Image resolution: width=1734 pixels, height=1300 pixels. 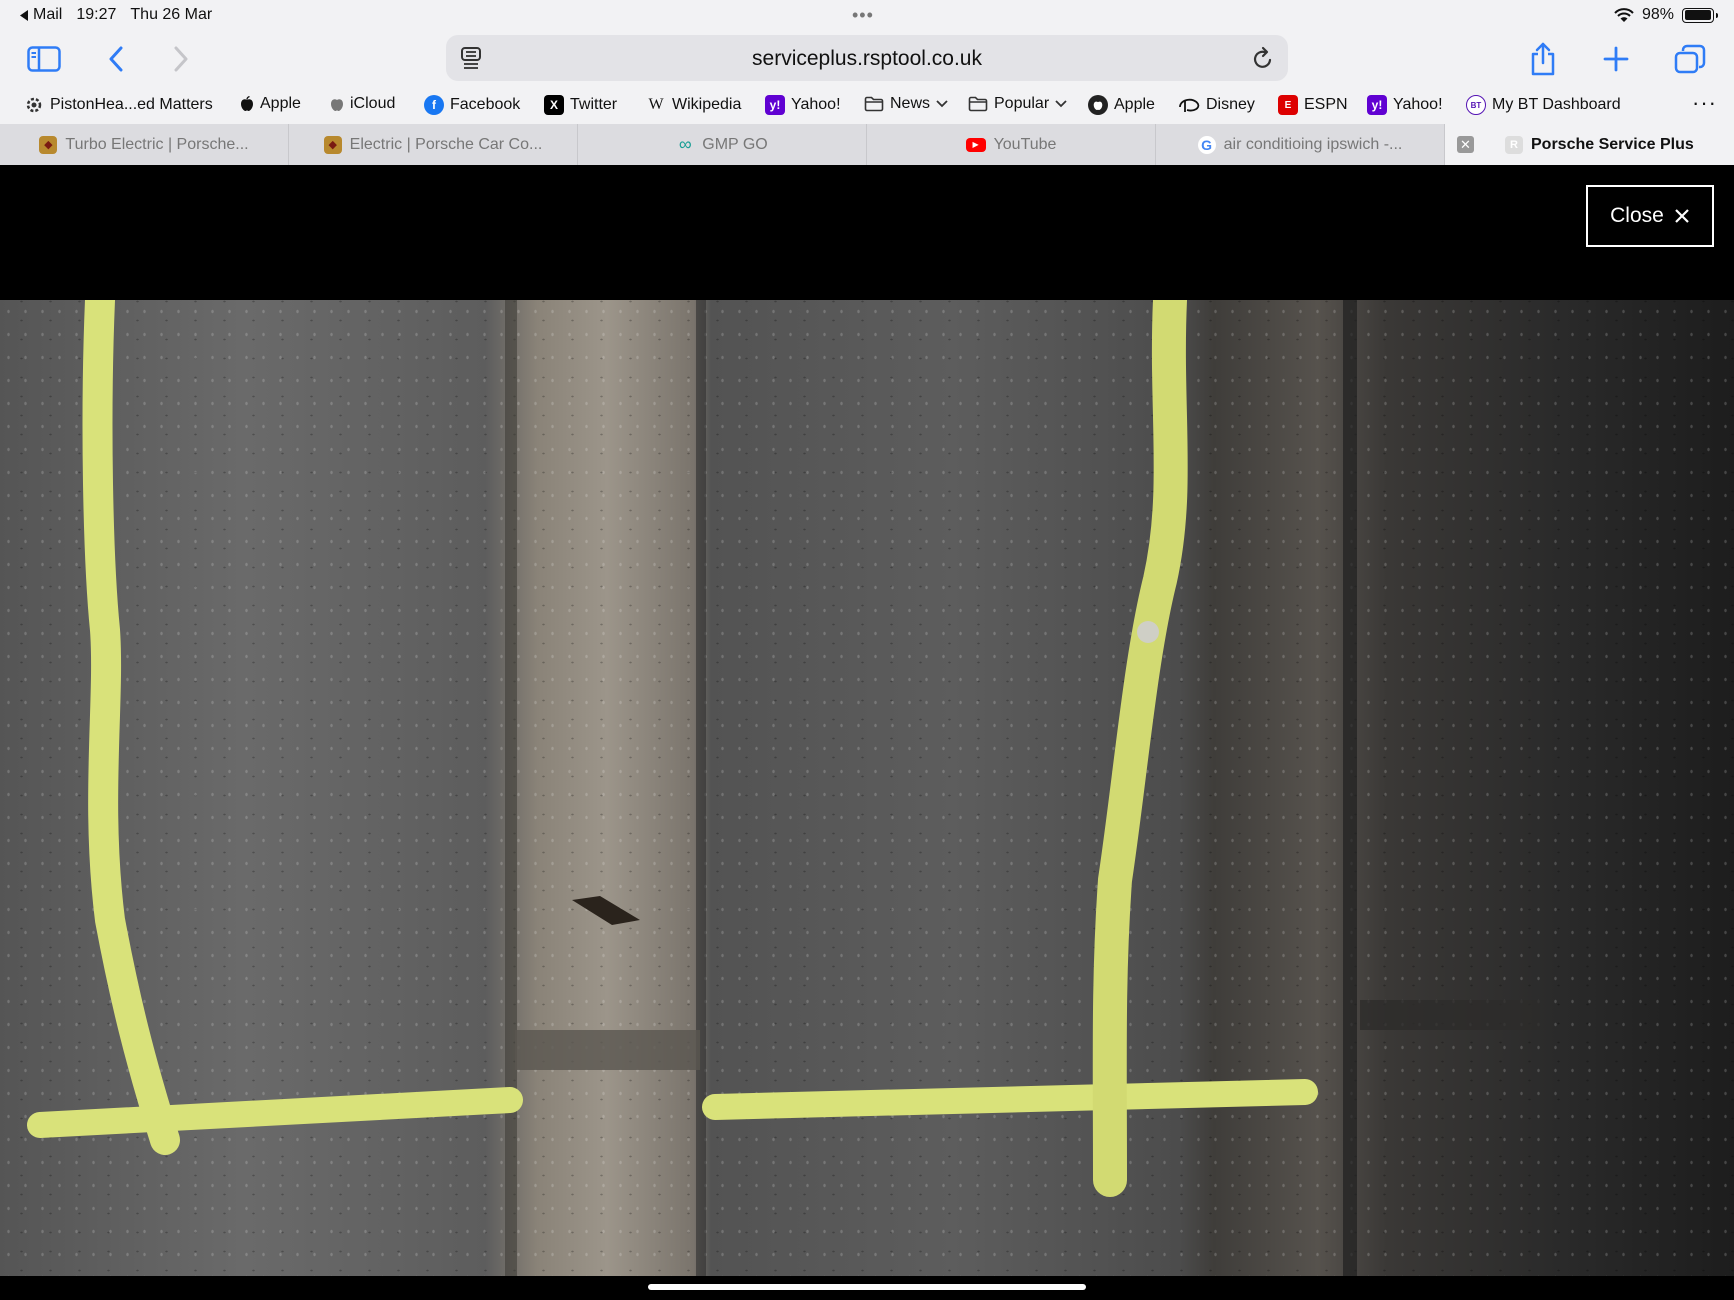 I want to click on back-to-app-button: Mail, so click(x=41, y=15).